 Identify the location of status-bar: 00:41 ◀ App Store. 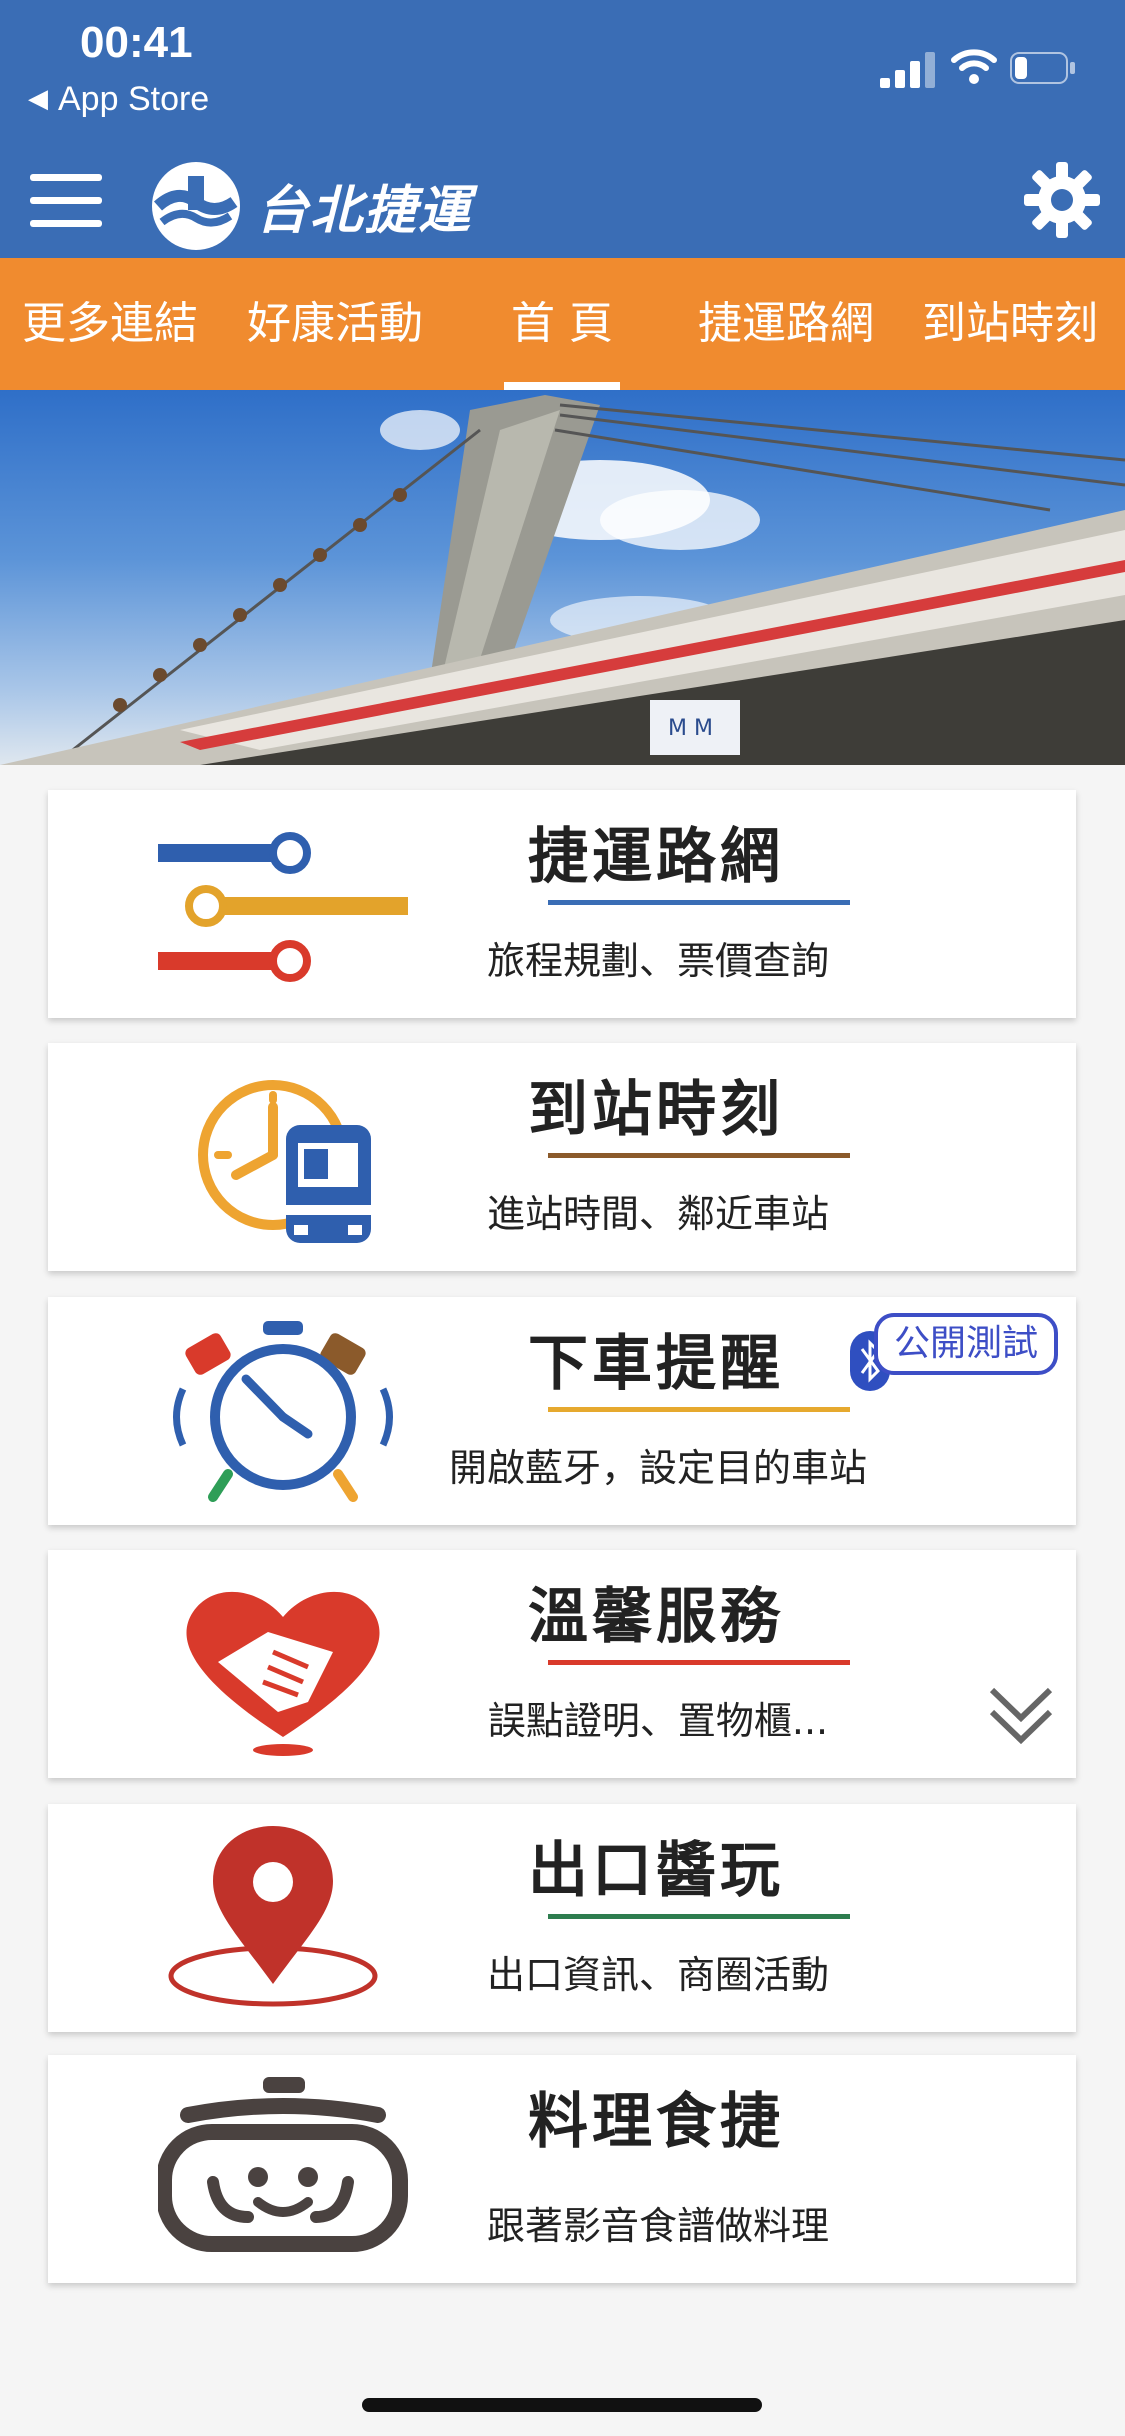
(562, 75).